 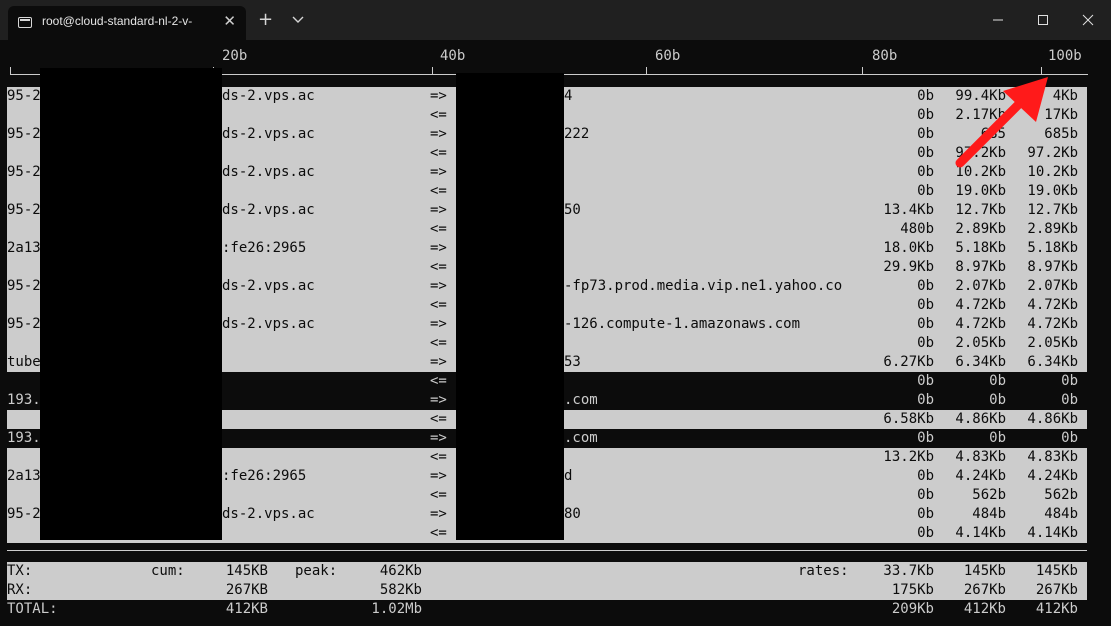 I want to click on annotation-arrow-icon, so click(x=1001, y=122).